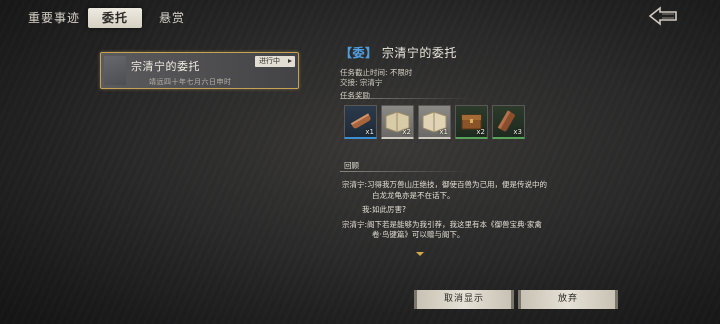  I want to click on quest-deadline: 任务截止时间: 不限时, so click(376, 72).